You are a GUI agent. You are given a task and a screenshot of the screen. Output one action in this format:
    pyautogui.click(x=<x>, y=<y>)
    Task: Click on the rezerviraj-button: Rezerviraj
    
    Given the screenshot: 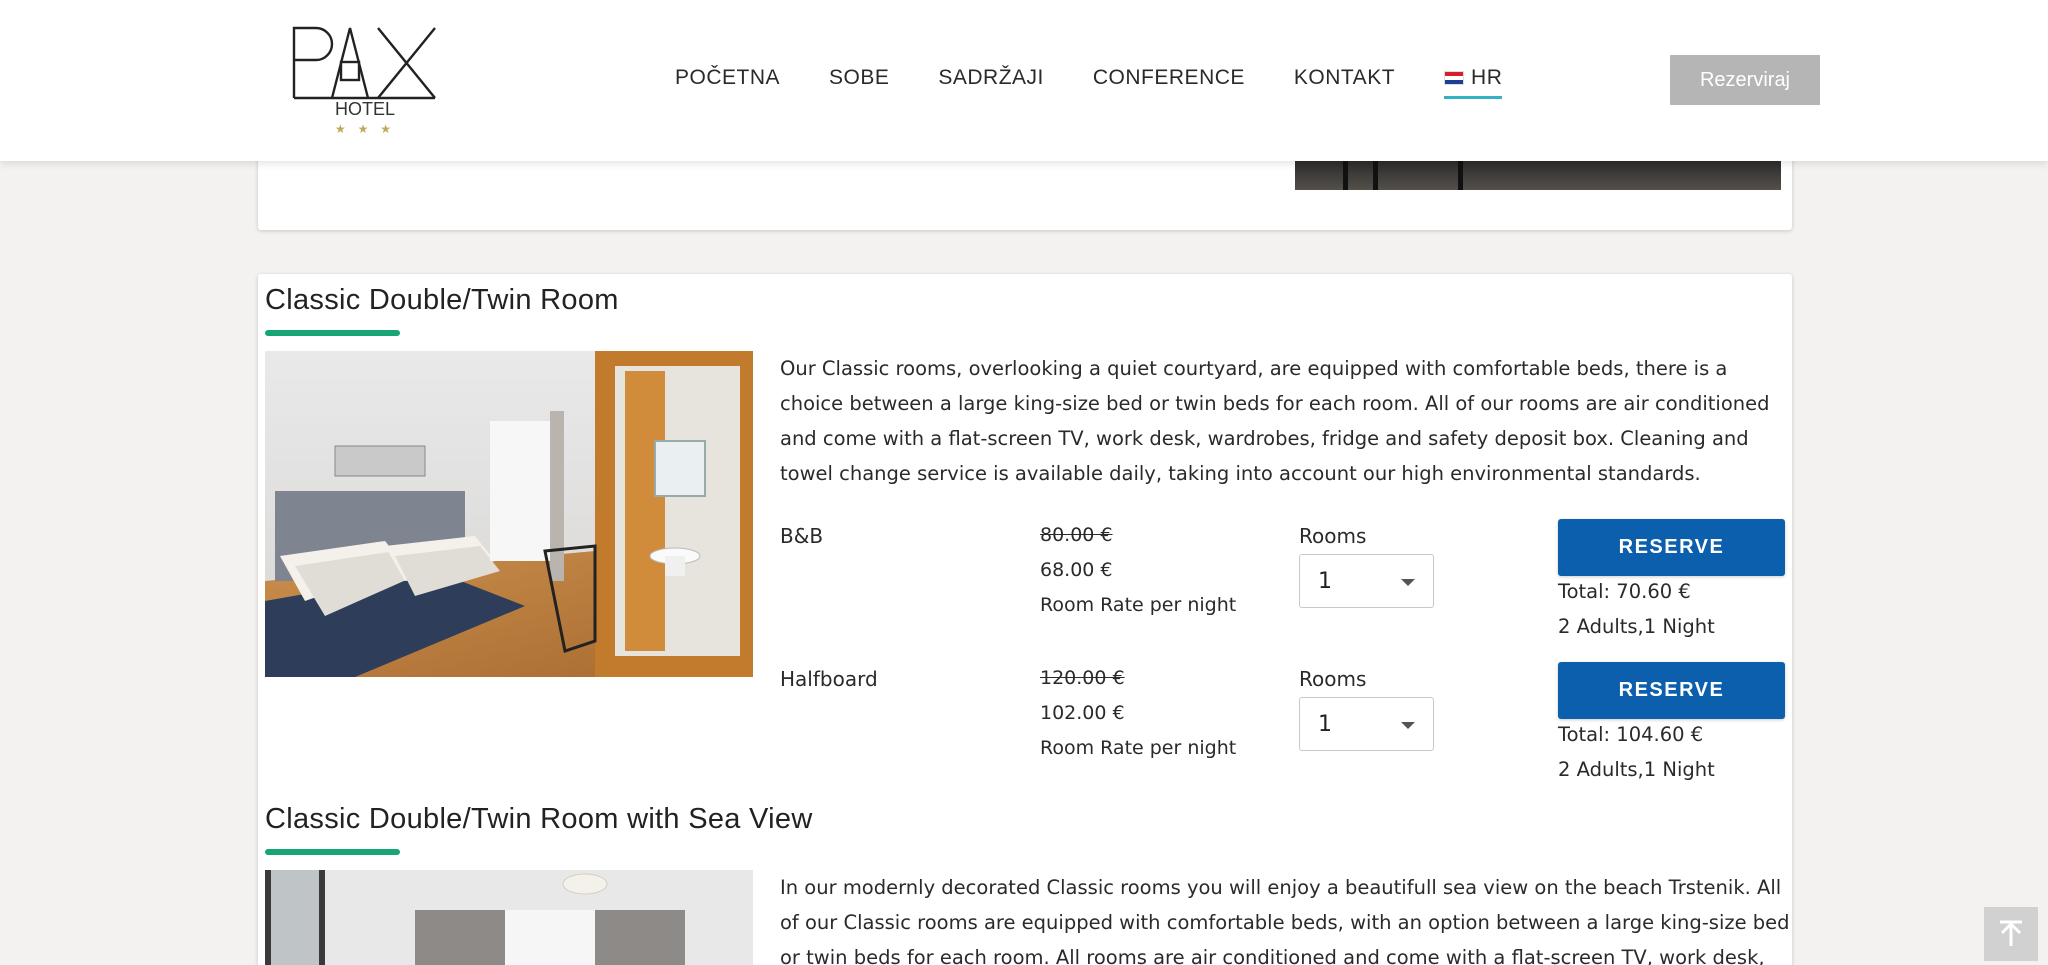 What is the action you would take?
    pyautogui.click(x=1745, y=80)
    